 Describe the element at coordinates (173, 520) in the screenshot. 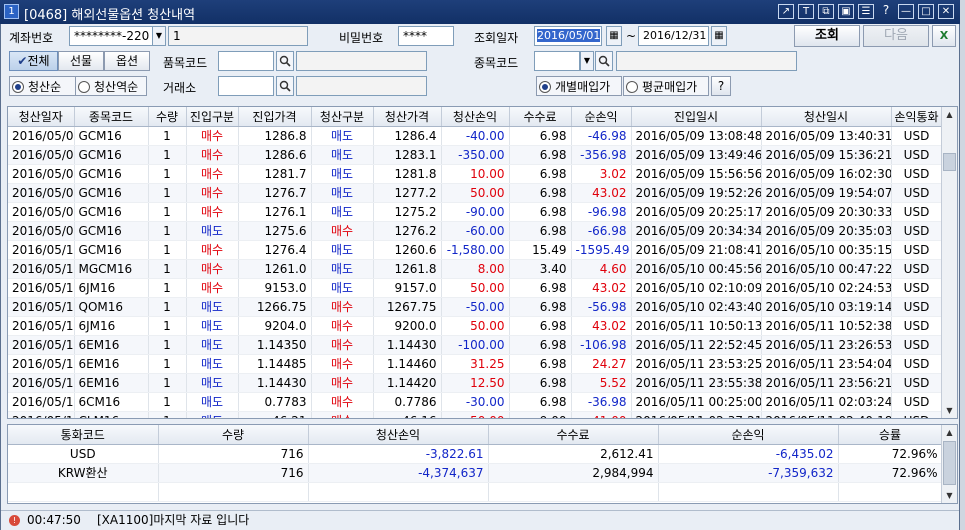

I see `status-message: [XA1100]마지막 자료 입니다` at that location.